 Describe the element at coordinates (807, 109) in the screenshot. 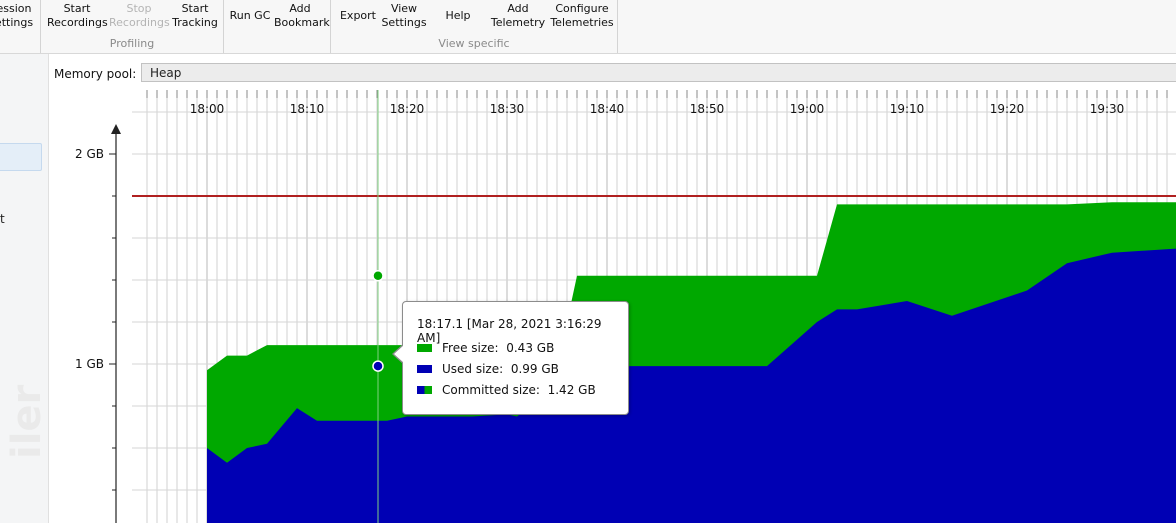

I see `x-tick-label: 19:00` at that location.